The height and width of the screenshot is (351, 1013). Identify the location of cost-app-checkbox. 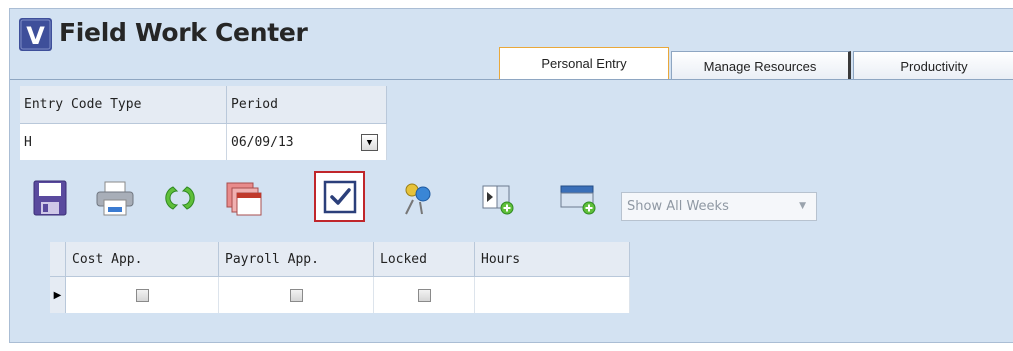
(142, 295).